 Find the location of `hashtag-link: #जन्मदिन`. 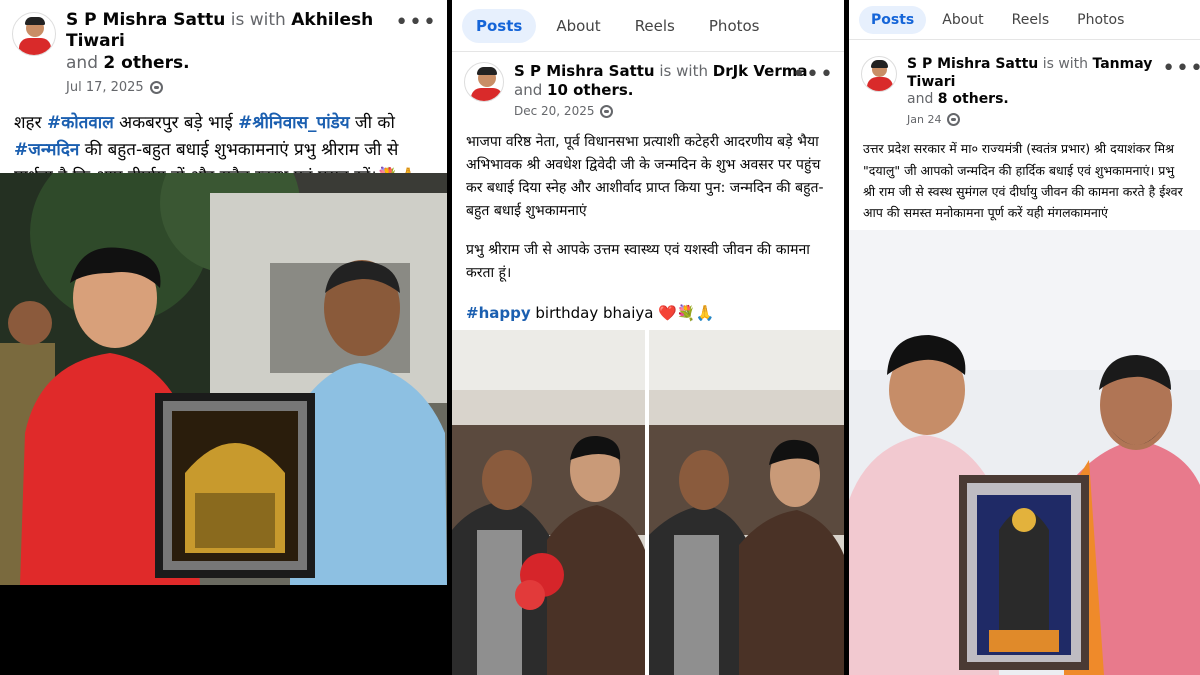

hashtag-link: #जन्मदिन is located at coordinates (46, 150).